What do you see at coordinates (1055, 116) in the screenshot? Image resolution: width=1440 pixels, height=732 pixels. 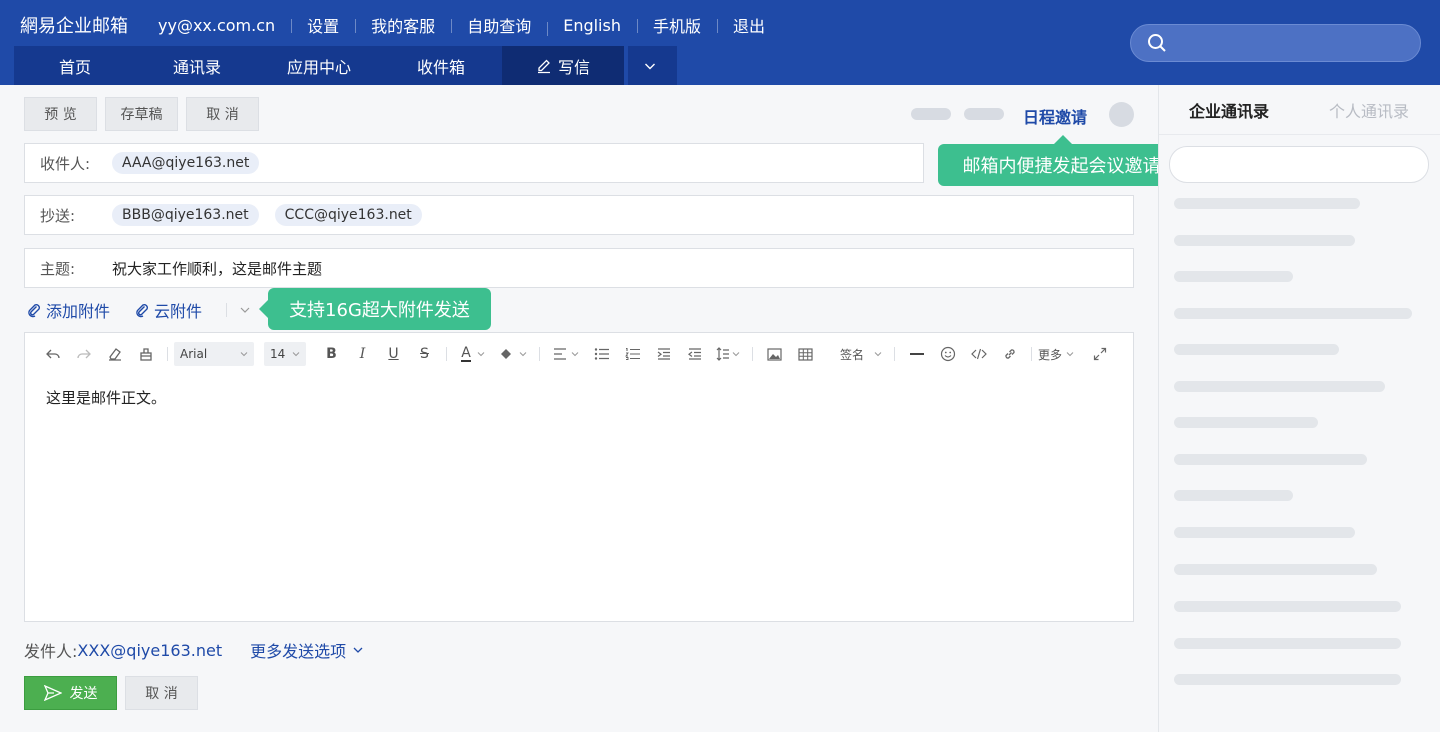 I see `schedule-invite-link: 日程邀请` at bounding box center [1055, 116].